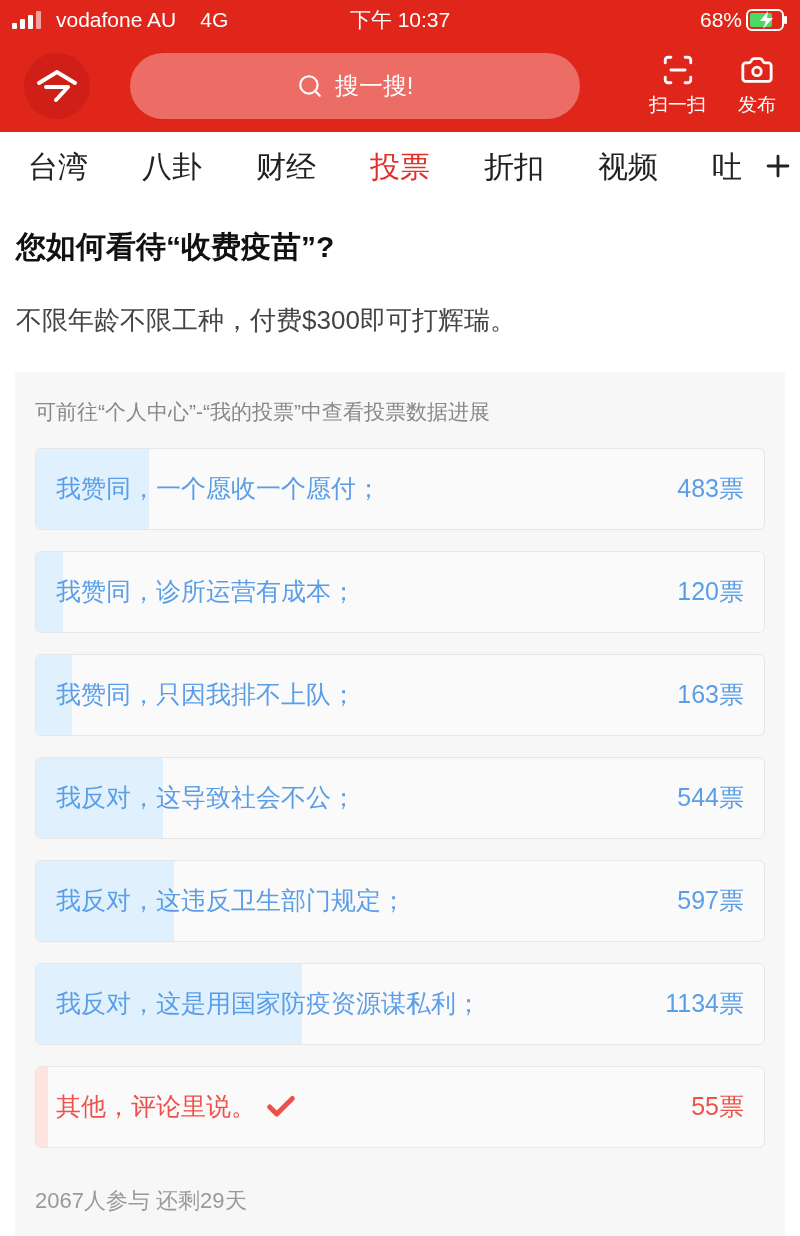  What do you see at coordinates (756, 166) in the screenshot?
I see `category-tab: 吐` at bounding box center [756, 166].